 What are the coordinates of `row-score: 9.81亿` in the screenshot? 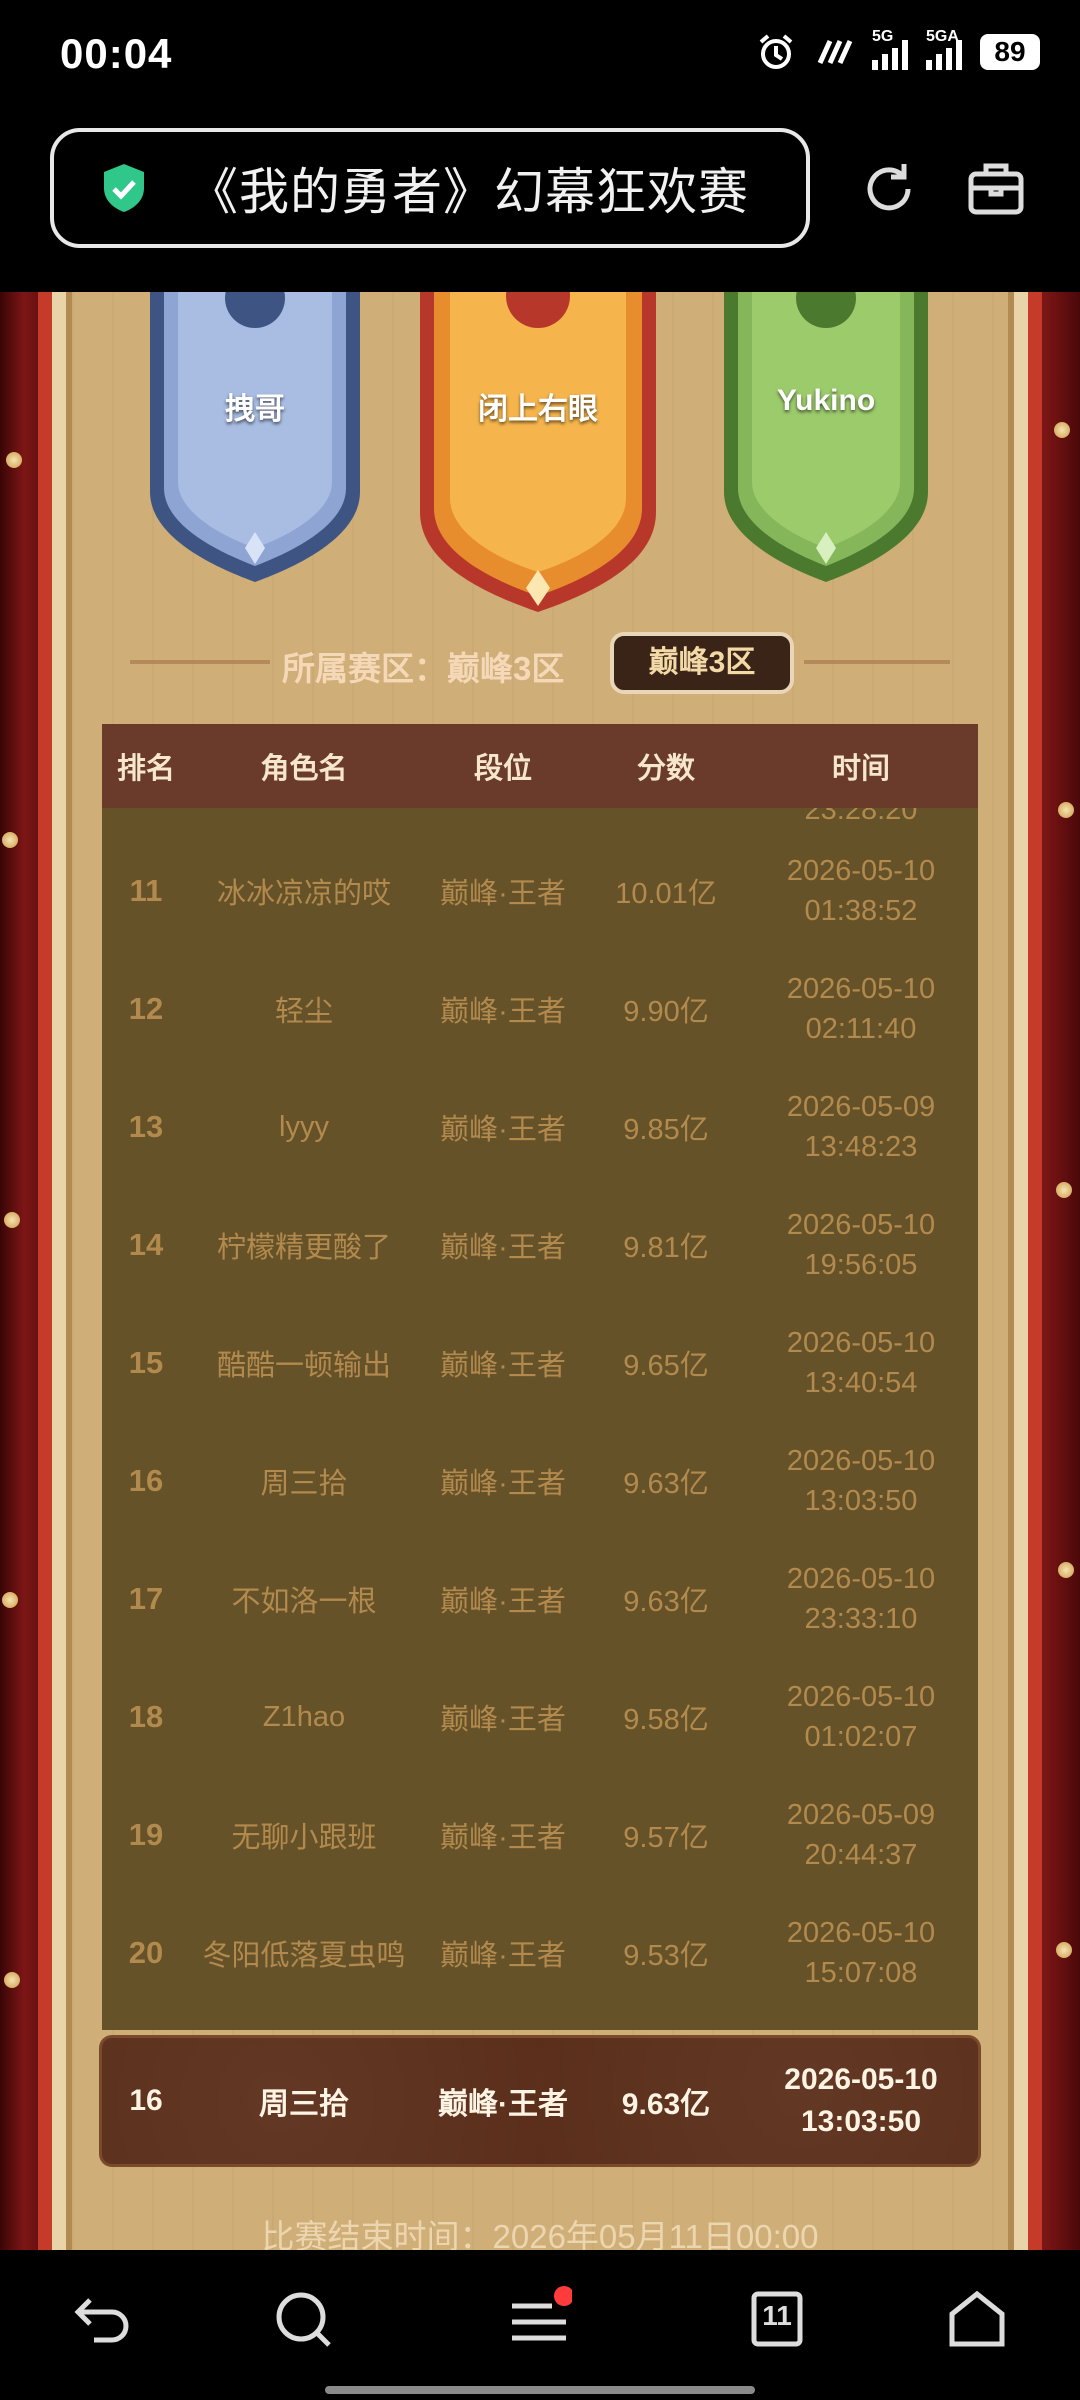 It's located at (666, 1248).